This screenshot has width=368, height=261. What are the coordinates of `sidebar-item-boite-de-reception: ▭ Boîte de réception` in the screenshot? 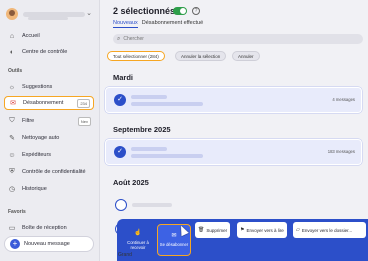 It's located at (49, 228).